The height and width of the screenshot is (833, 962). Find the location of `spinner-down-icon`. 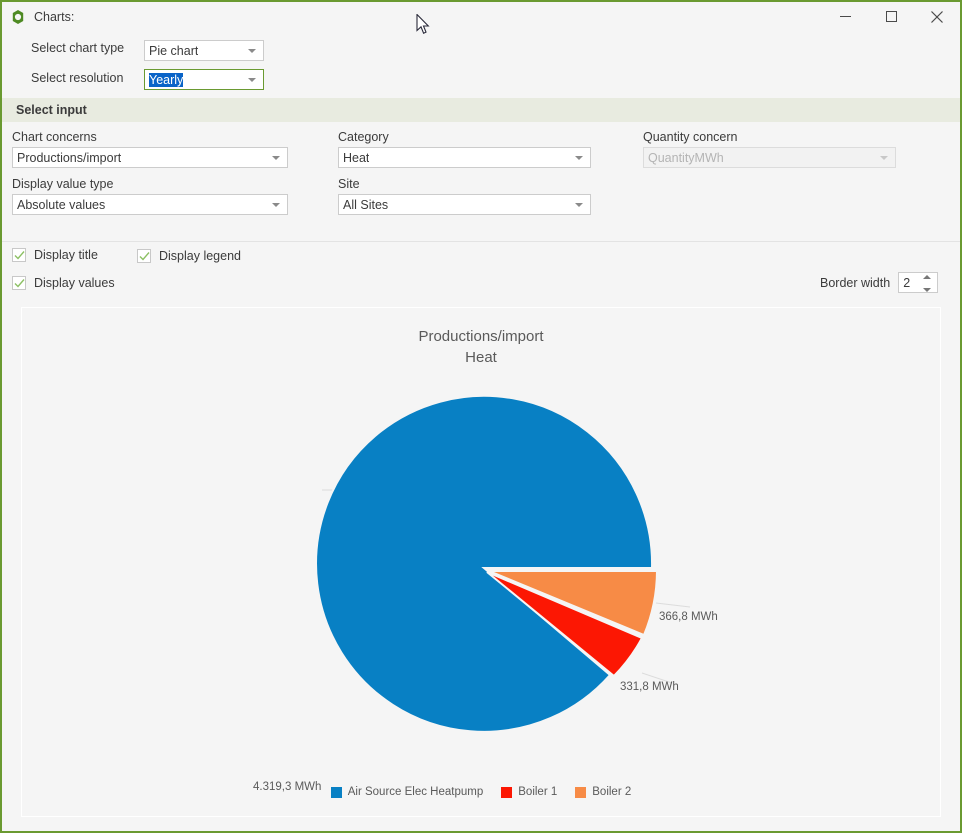

spinner-down-icon is located at coordinates (927, 290).